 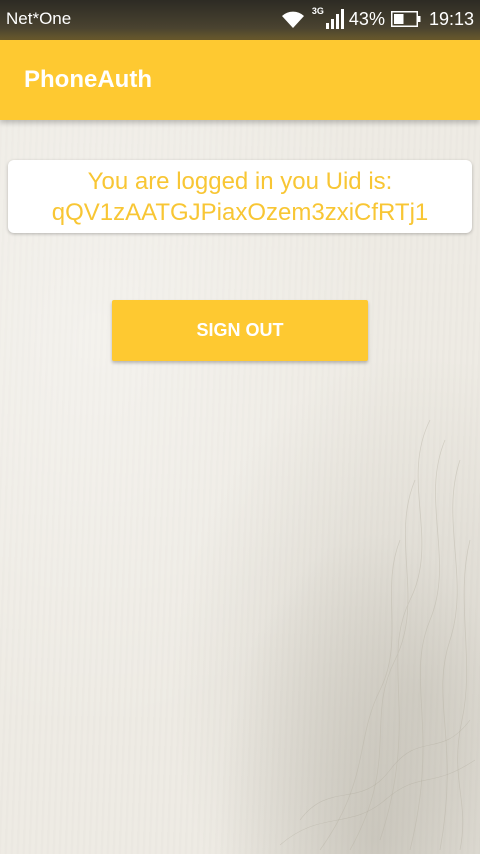 I want to click on battery-icon, so click(x=405, y=19).